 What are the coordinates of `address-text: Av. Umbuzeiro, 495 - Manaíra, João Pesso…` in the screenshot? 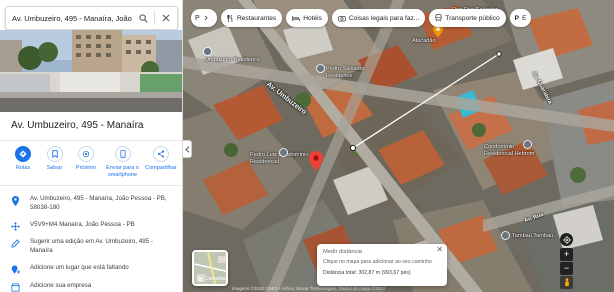 It's located at (98, 203).